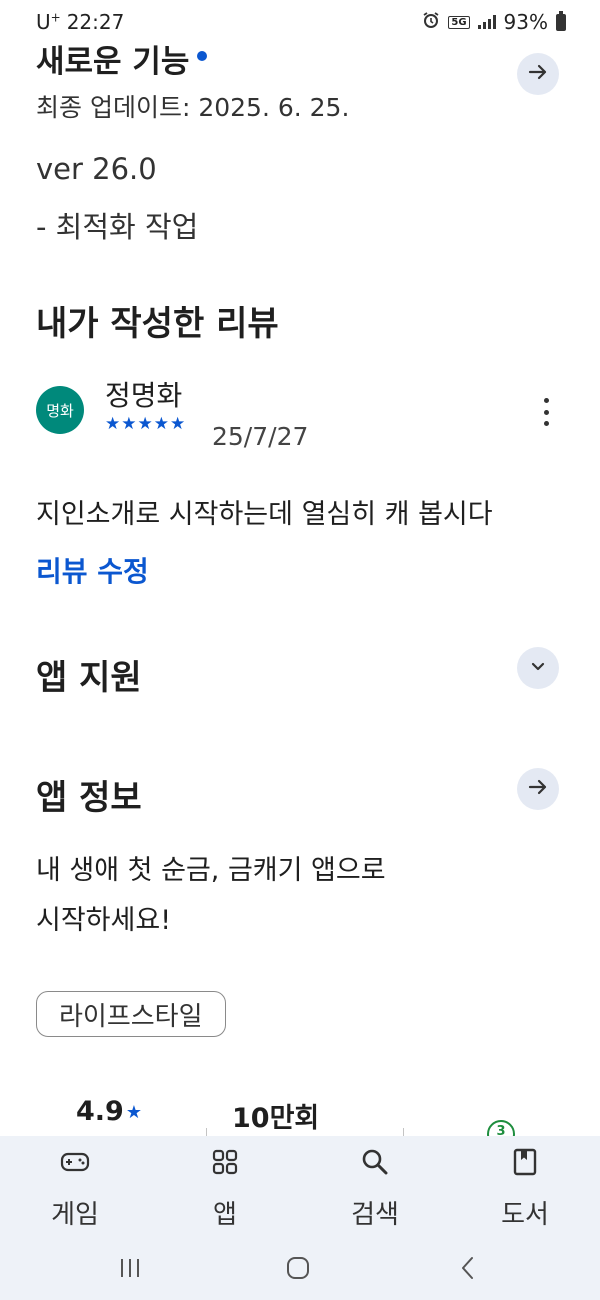 This screenshot has height=1300, width=600. I want to click on system-navigation-bar, so click(300, 1268).